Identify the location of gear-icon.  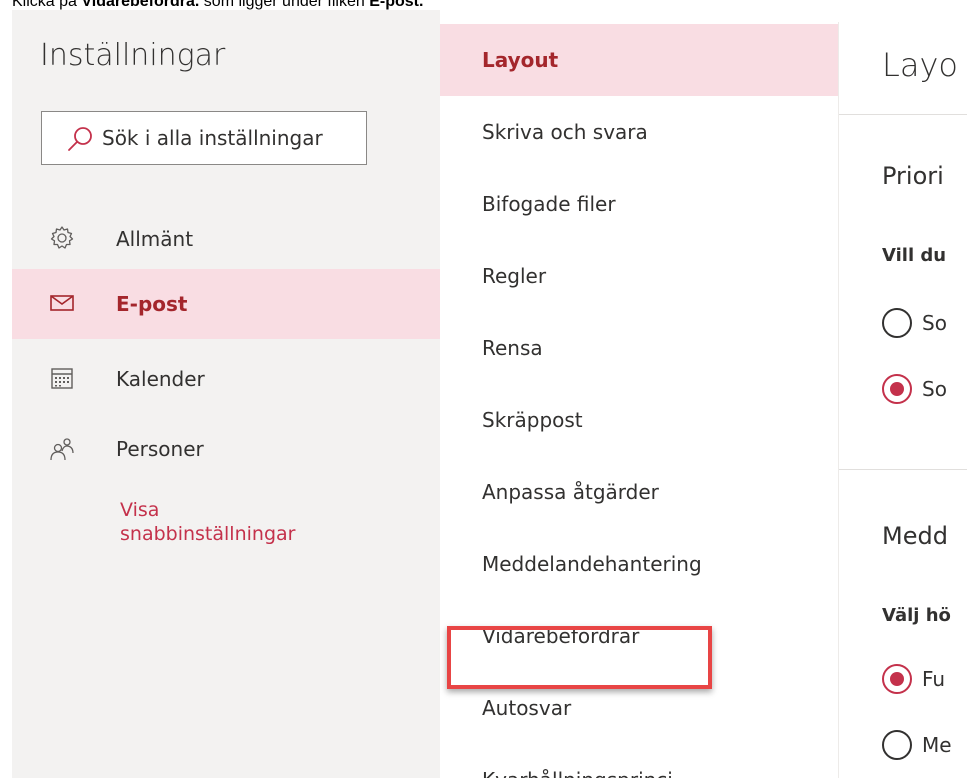
(62, 237).